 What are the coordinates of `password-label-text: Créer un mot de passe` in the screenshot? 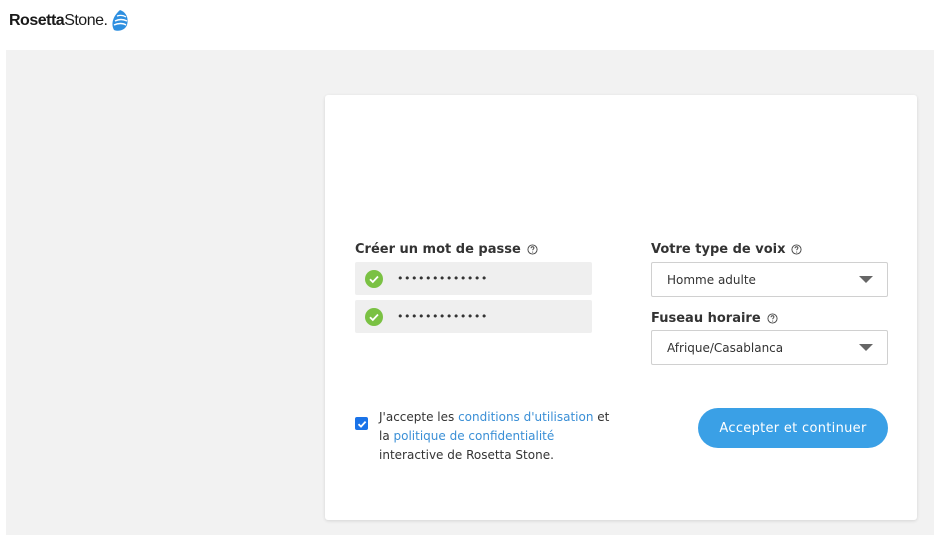 It's located at (438, 249).